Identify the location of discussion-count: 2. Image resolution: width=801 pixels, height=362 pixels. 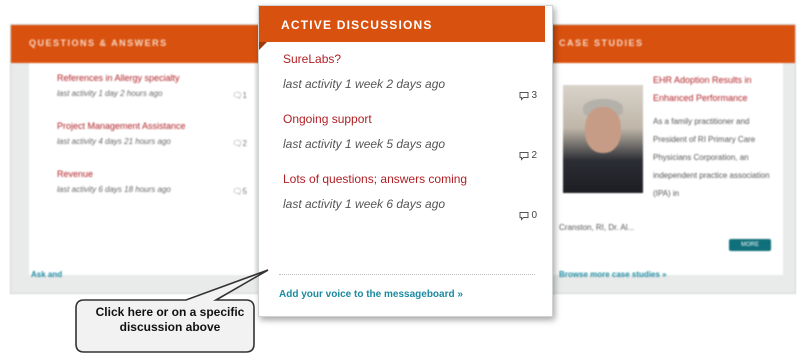
(528, 155).